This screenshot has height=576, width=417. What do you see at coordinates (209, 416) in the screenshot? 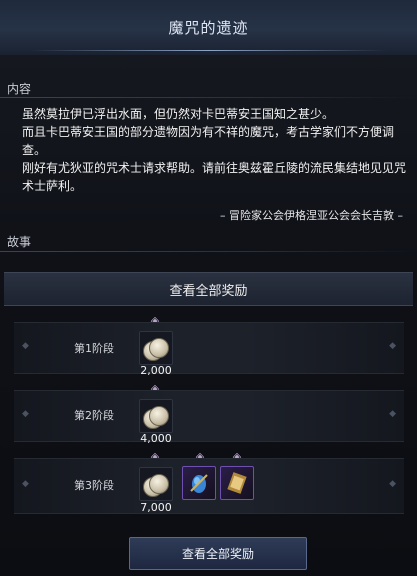
I see `stage-row-2: ◆ ◆ 第2阶段` at bounding box center [209, 416].